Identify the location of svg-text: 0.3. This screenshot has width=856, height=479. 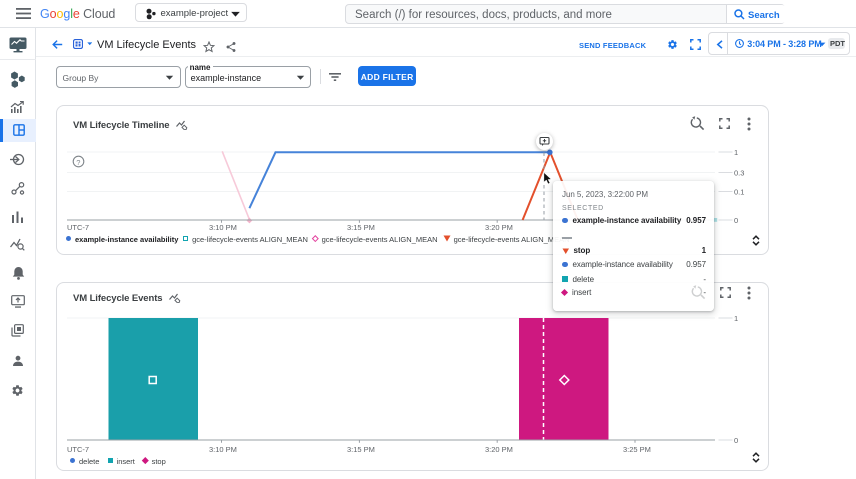
(739, 172).